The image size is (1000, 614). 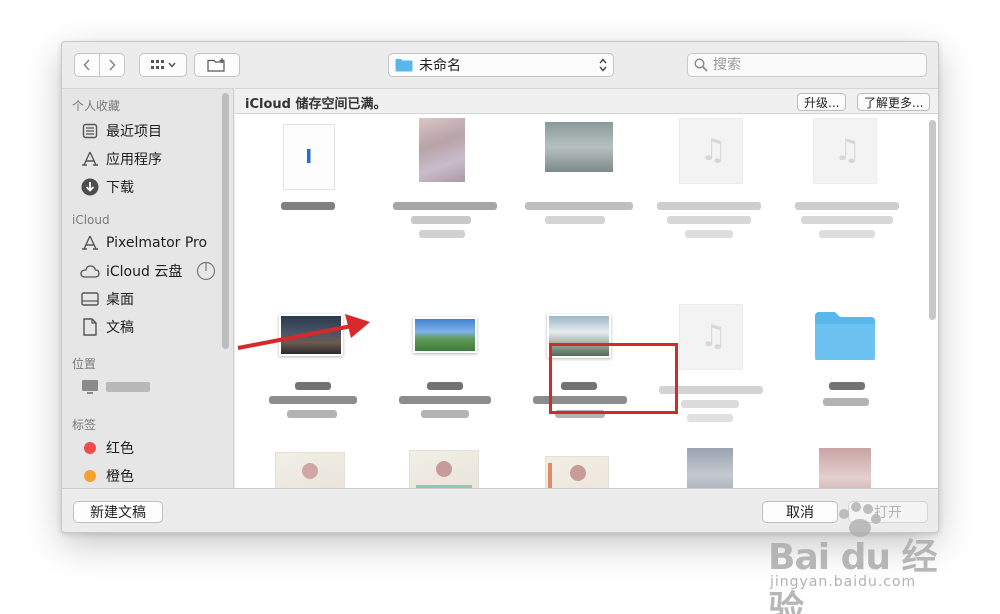 I want to click on grid-scrollbar, so click(x=932, y=220).